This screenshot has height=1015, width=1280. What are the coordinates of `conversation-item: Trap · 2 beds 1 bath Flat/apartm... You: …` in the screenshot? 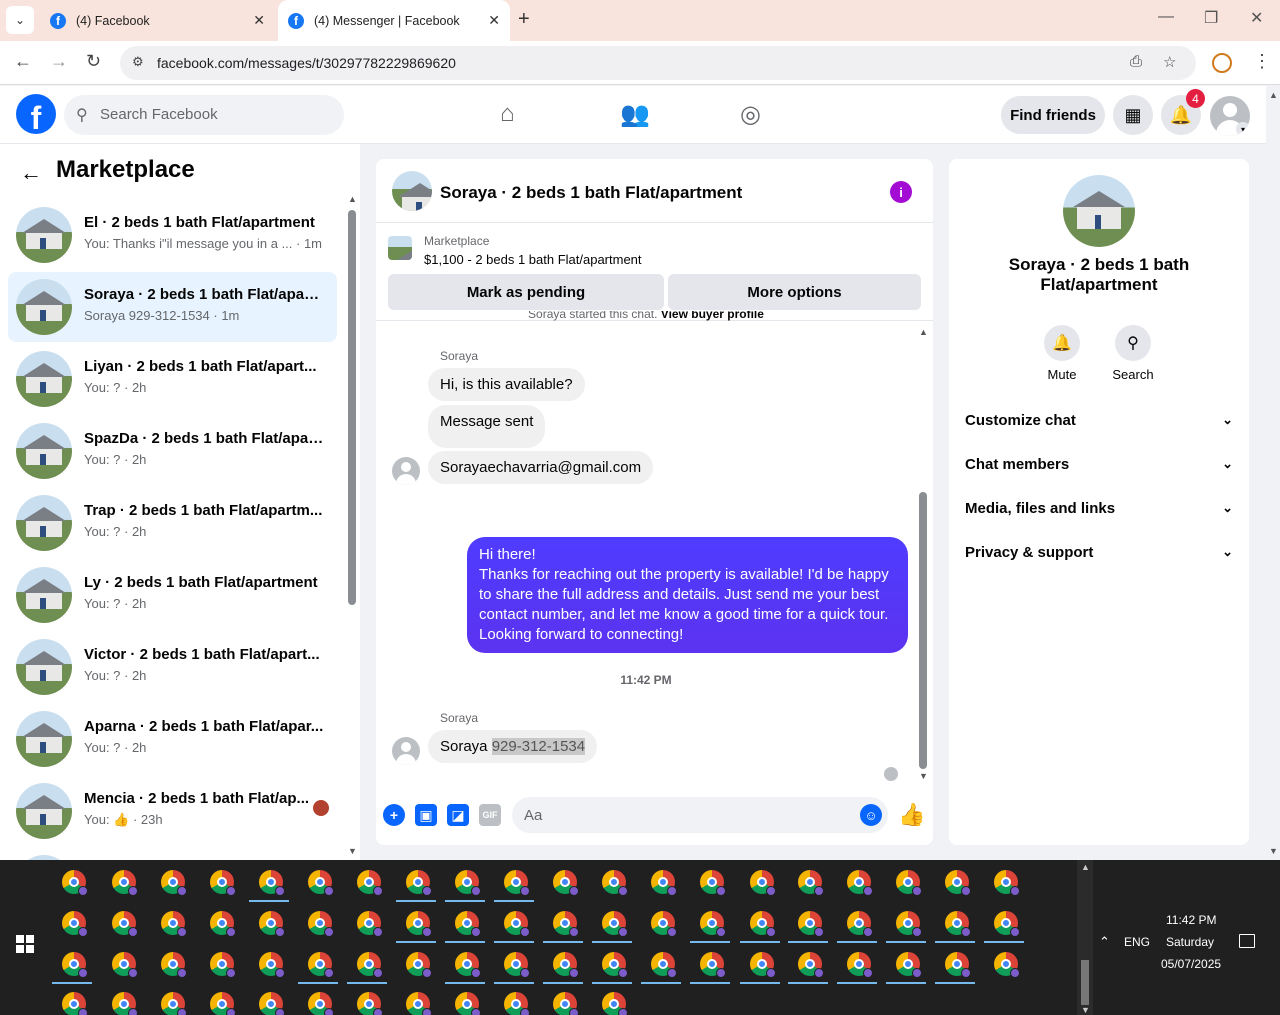 It's located at (172, 523).